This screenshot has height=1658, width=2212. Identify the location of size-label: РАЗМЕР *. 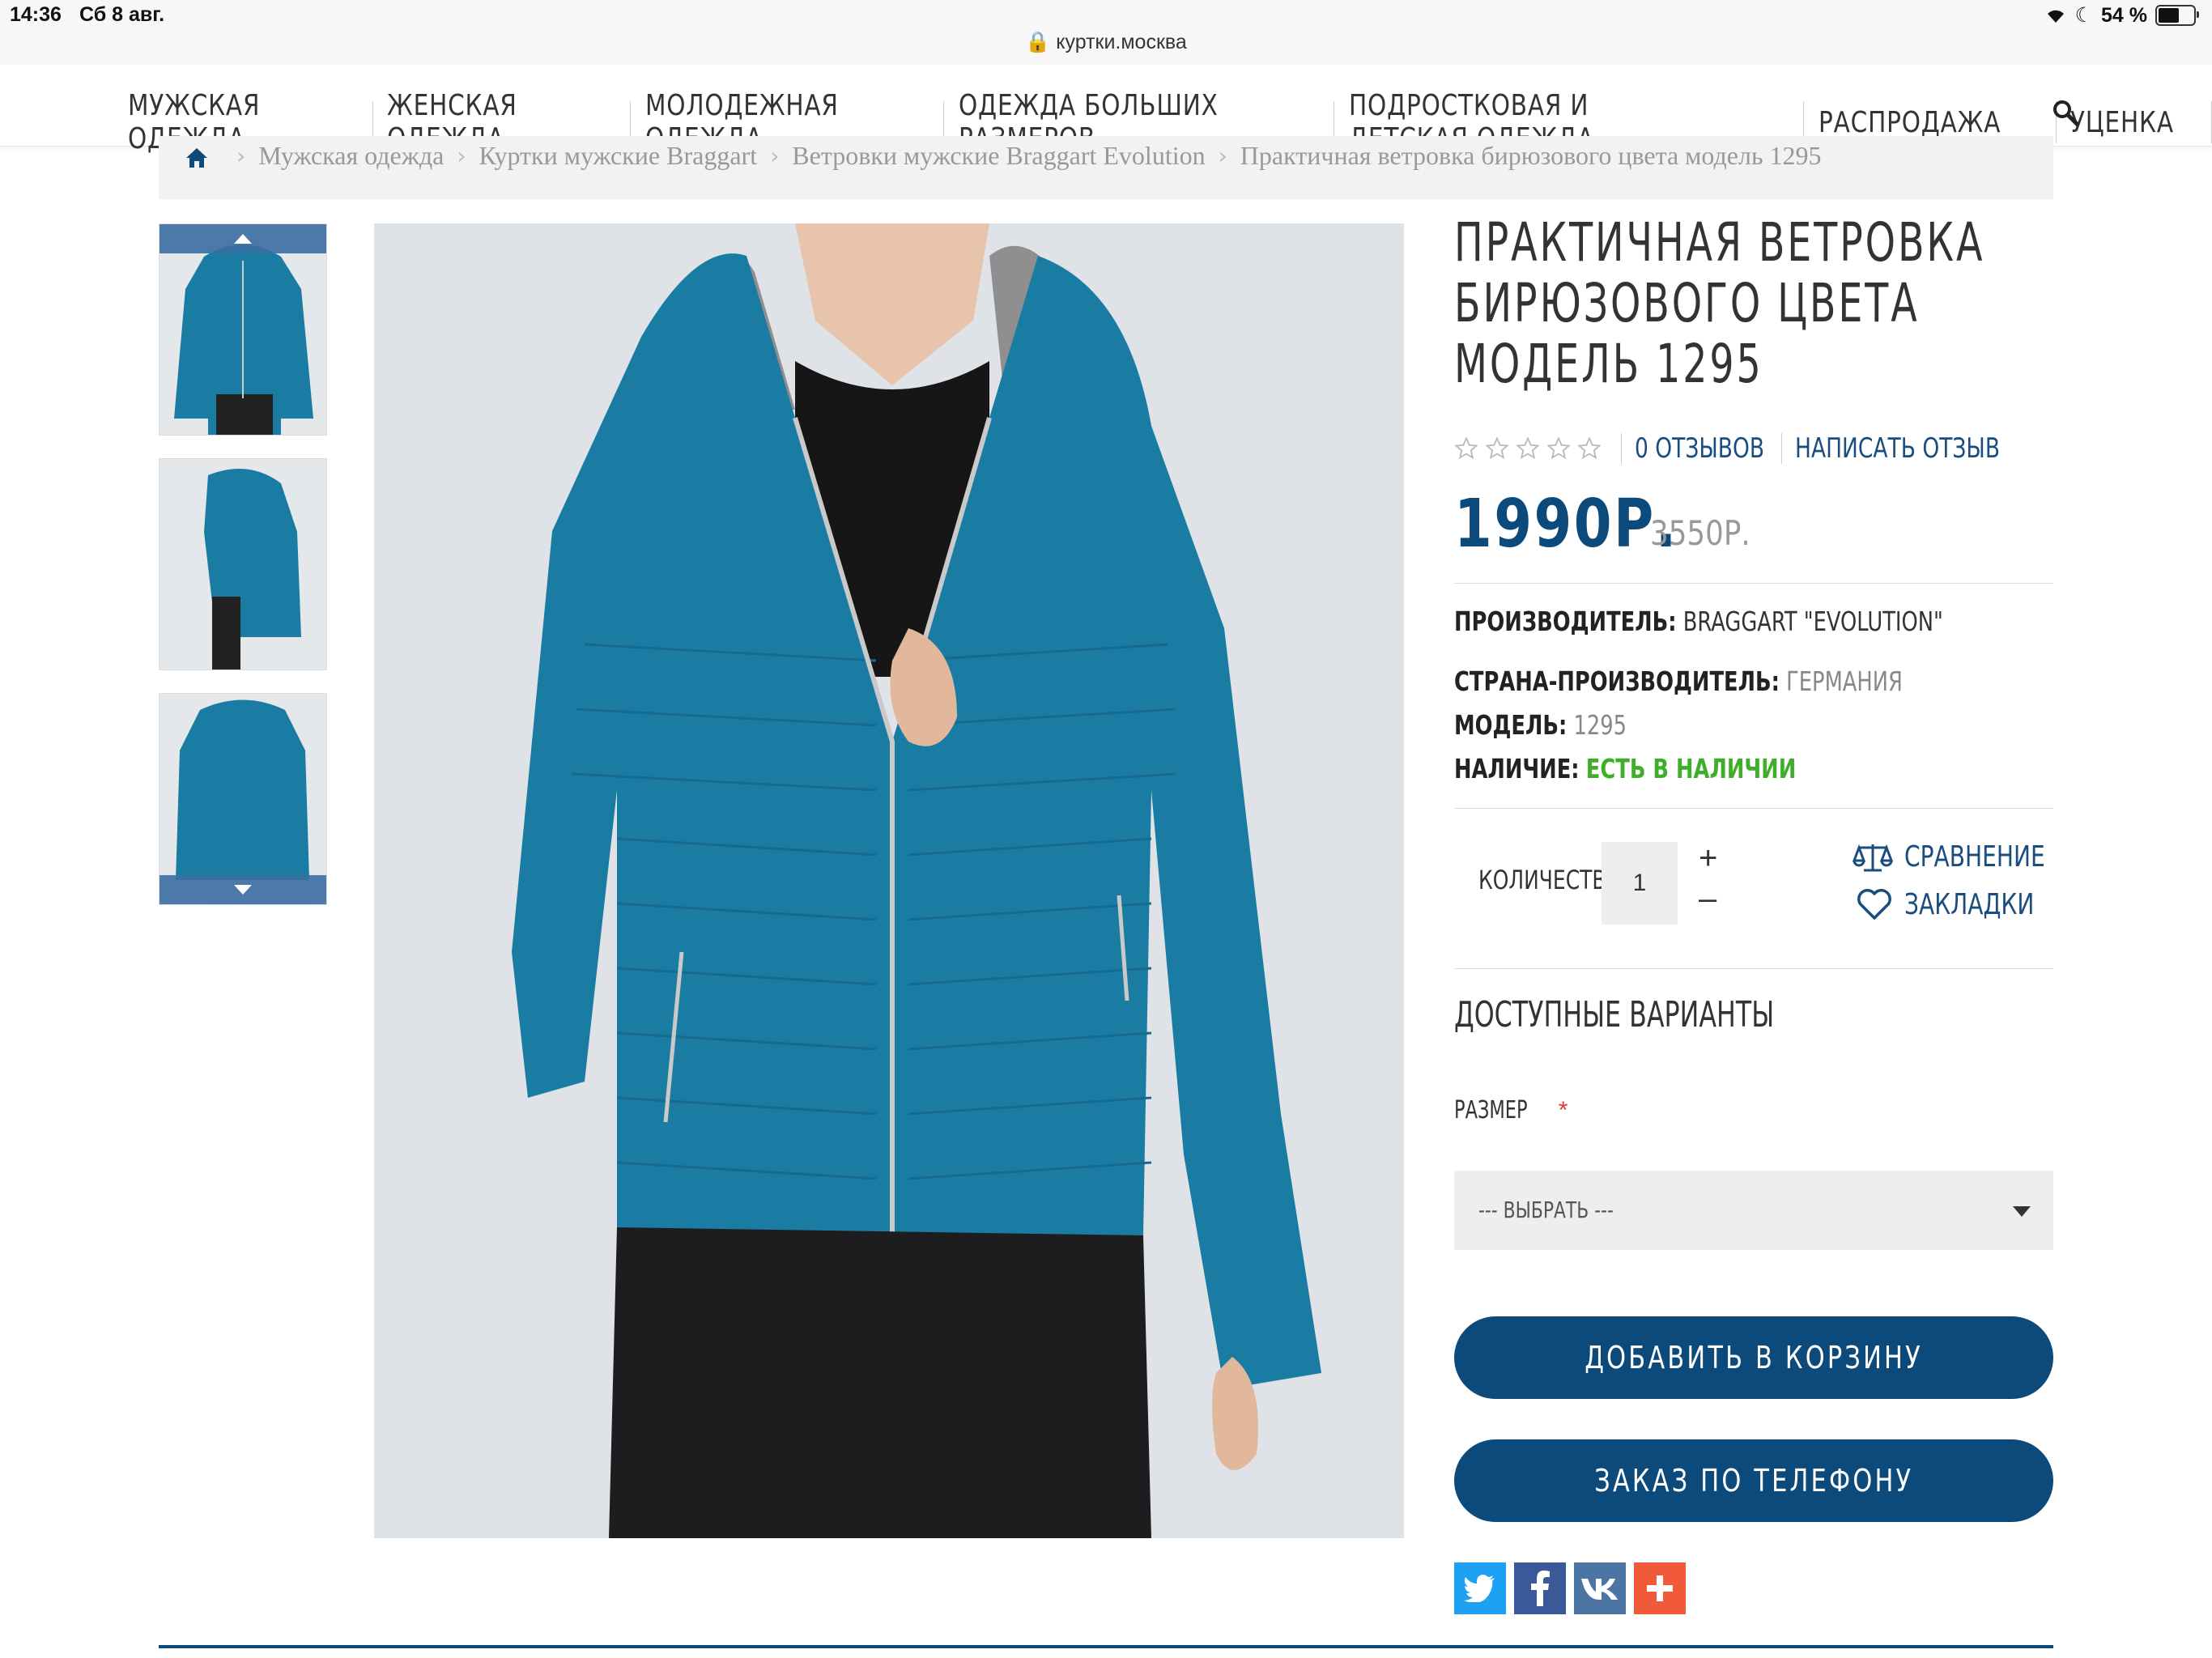
(1511, 1110).